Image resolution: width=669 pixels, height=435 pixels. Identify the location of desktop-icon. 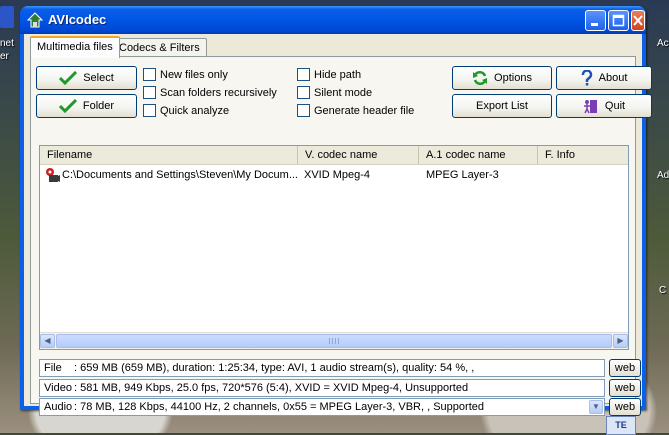
(7, 17).